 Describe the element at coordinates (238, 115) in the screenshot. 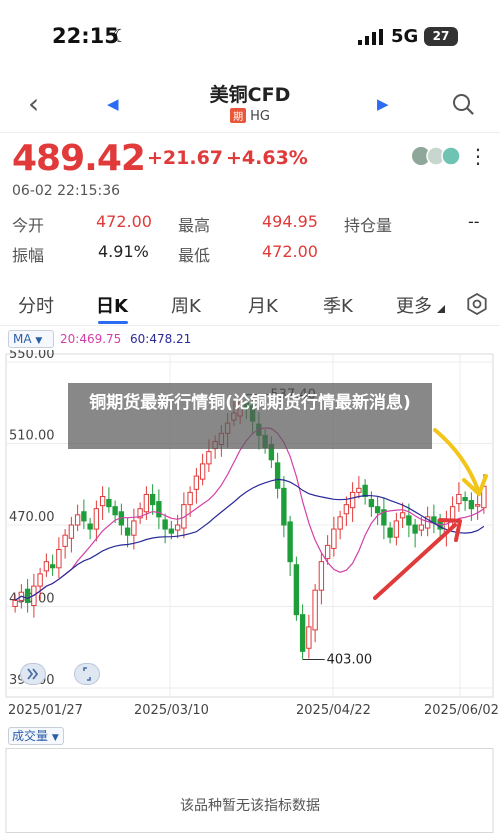

I see `futures-badge: 期` at that location.